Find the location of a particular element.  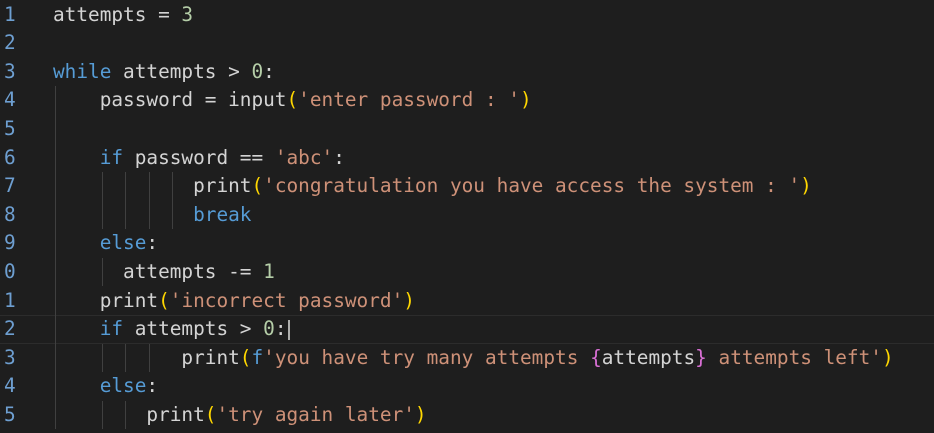

code-line: 8 break is located at coordinates (467, 215).